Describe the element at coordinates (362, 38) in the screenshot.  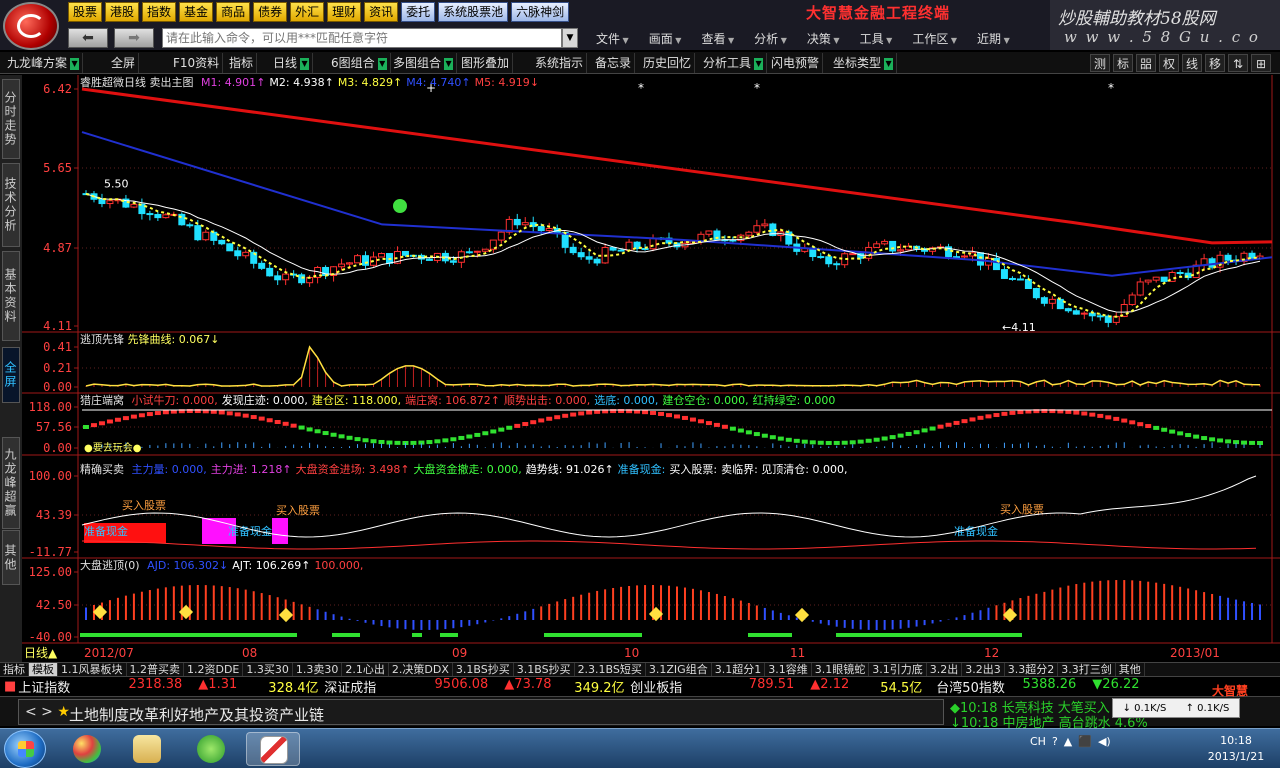
I see `command-input` at that location.